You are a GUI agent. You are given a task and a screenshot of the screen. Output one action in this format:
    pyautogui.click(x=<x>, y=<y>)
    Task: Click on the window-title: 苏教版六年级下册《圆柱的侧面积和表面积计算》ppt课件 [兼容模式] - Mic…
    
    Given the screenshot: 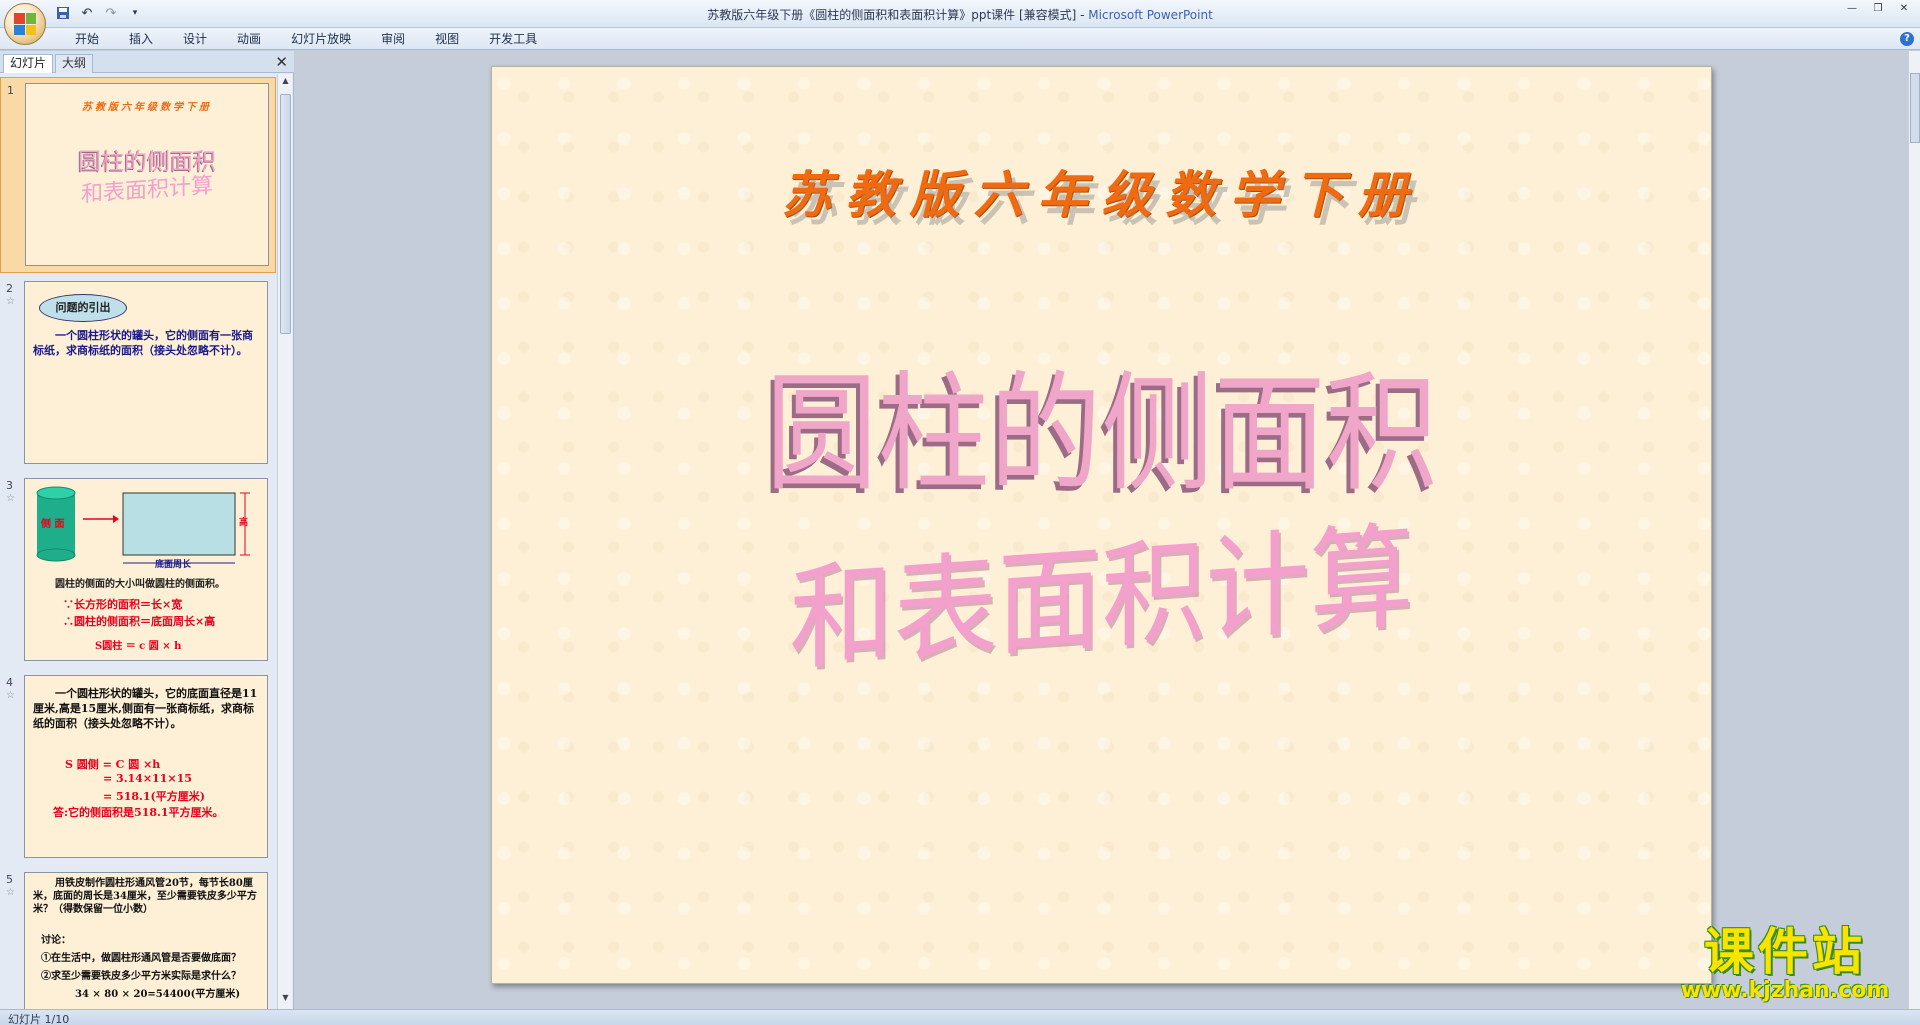 What is the action you would take?
    pyautogui.click(x=960, y=14)
    